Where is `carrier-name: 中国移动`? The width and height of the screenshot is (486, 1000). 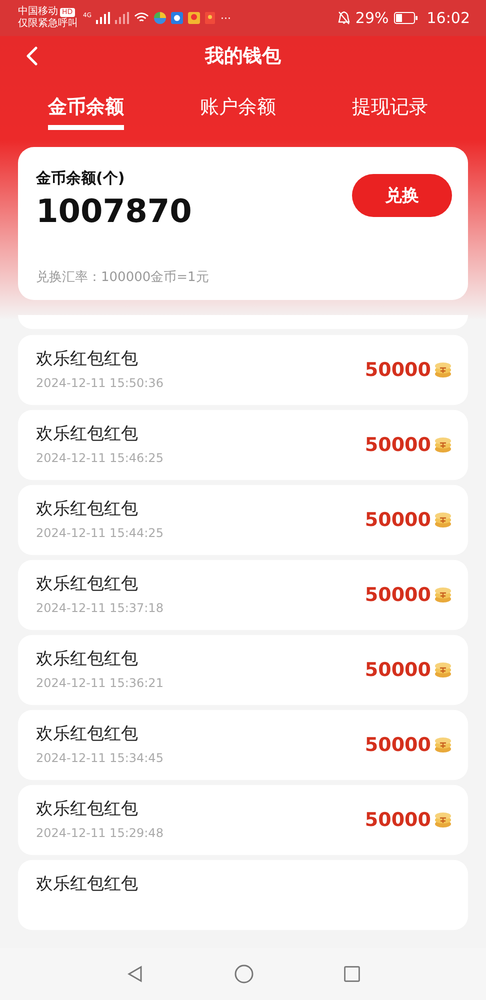
carrier-name: 中国移动 is located at coordinates (38, 12).